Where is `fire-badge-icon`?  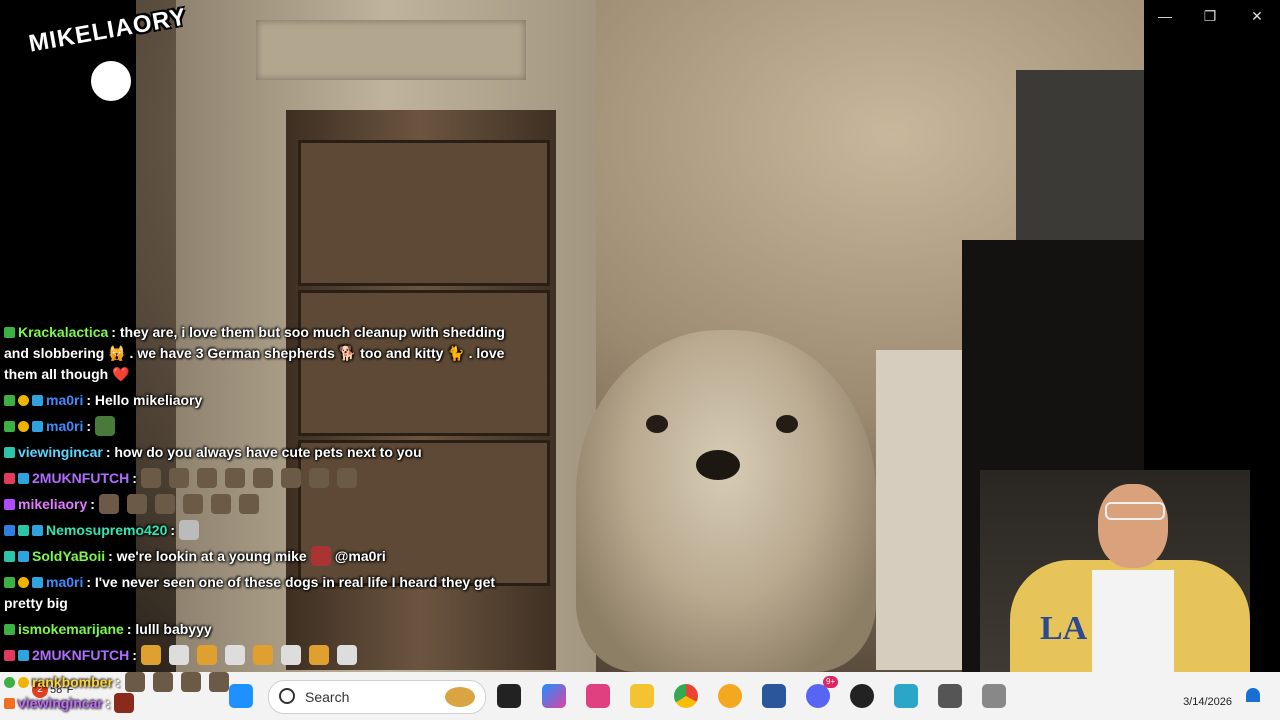 fire-badge-icon is located at coordinates (9, 703).